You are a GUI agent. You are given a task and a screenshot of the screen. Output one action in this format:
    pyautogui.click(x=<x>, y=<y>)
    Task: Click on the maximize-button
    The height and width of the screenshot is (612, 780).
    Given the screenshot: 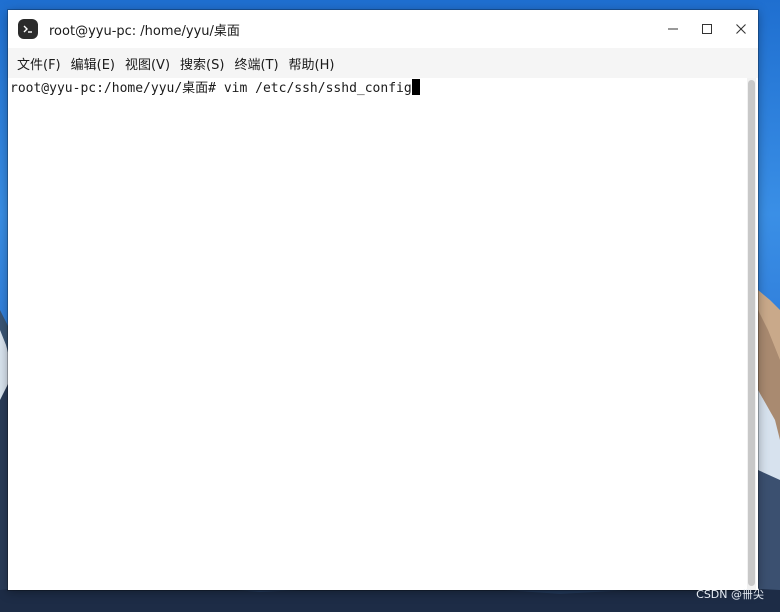 What is the action you would take?
    pyautogui.click(x=707, y=29)
    